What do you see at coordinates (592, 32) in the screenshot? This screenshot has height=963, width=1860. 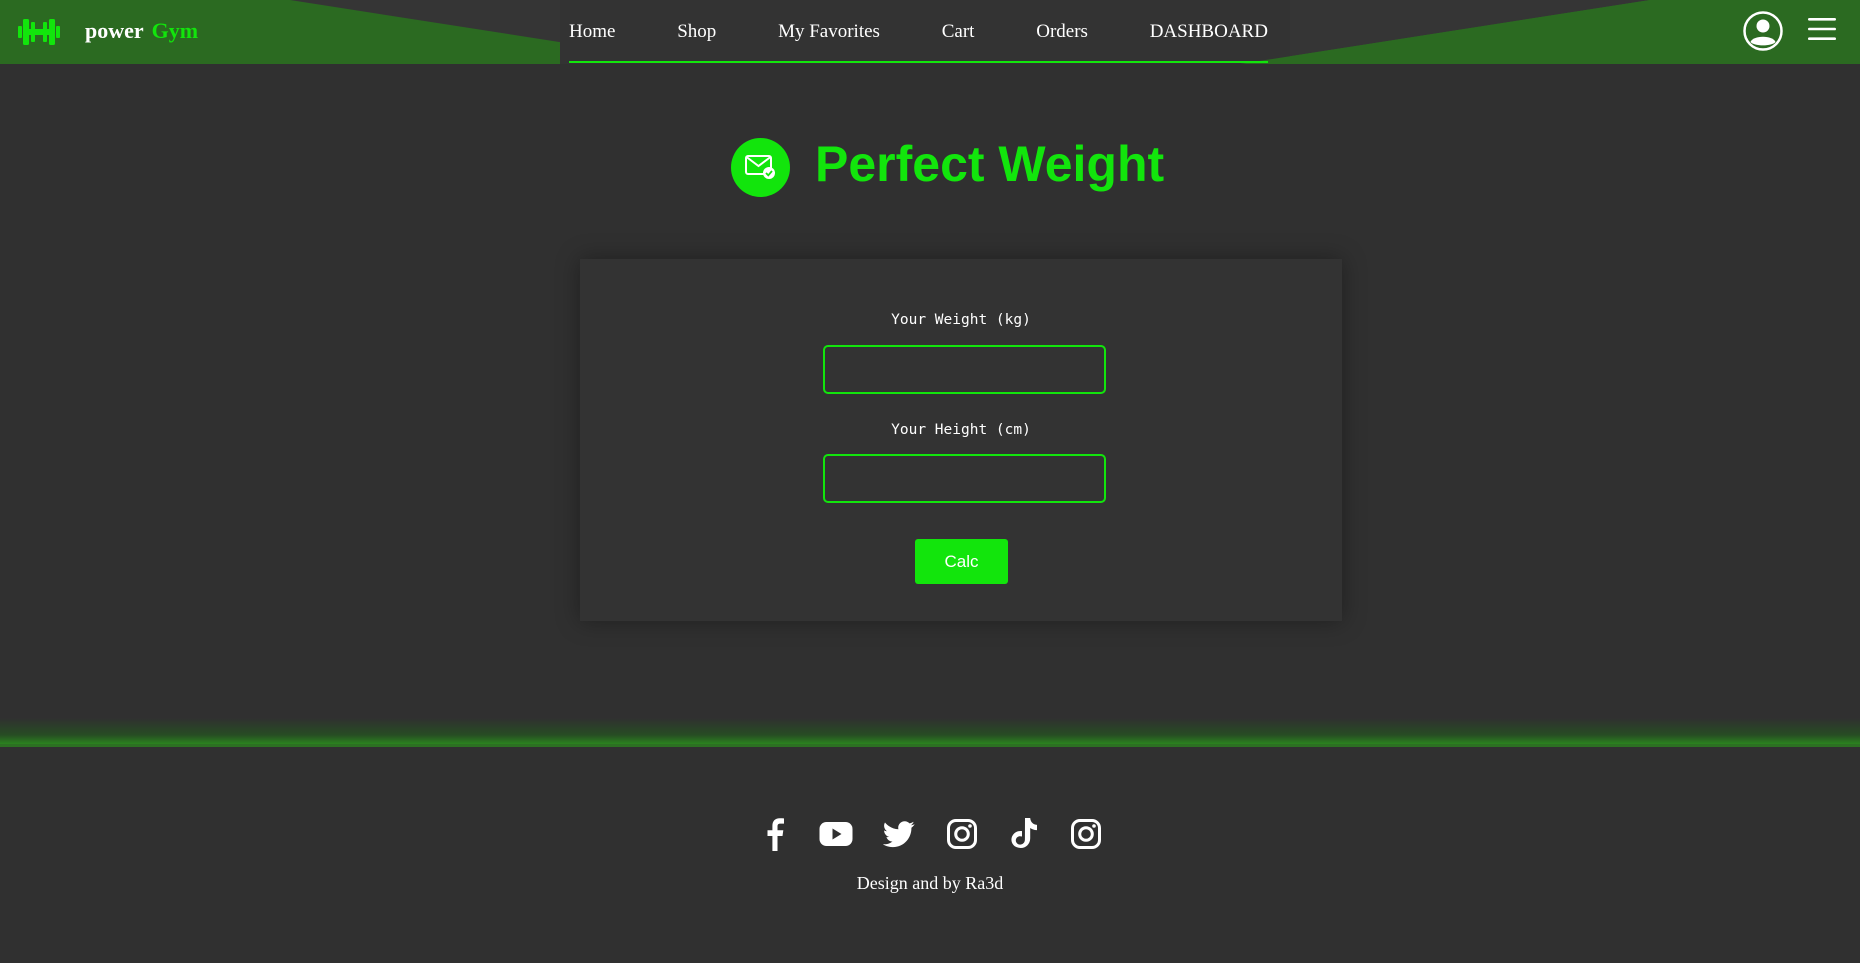 I see `nav-link-home: Home` at bounding box center [592, 32].